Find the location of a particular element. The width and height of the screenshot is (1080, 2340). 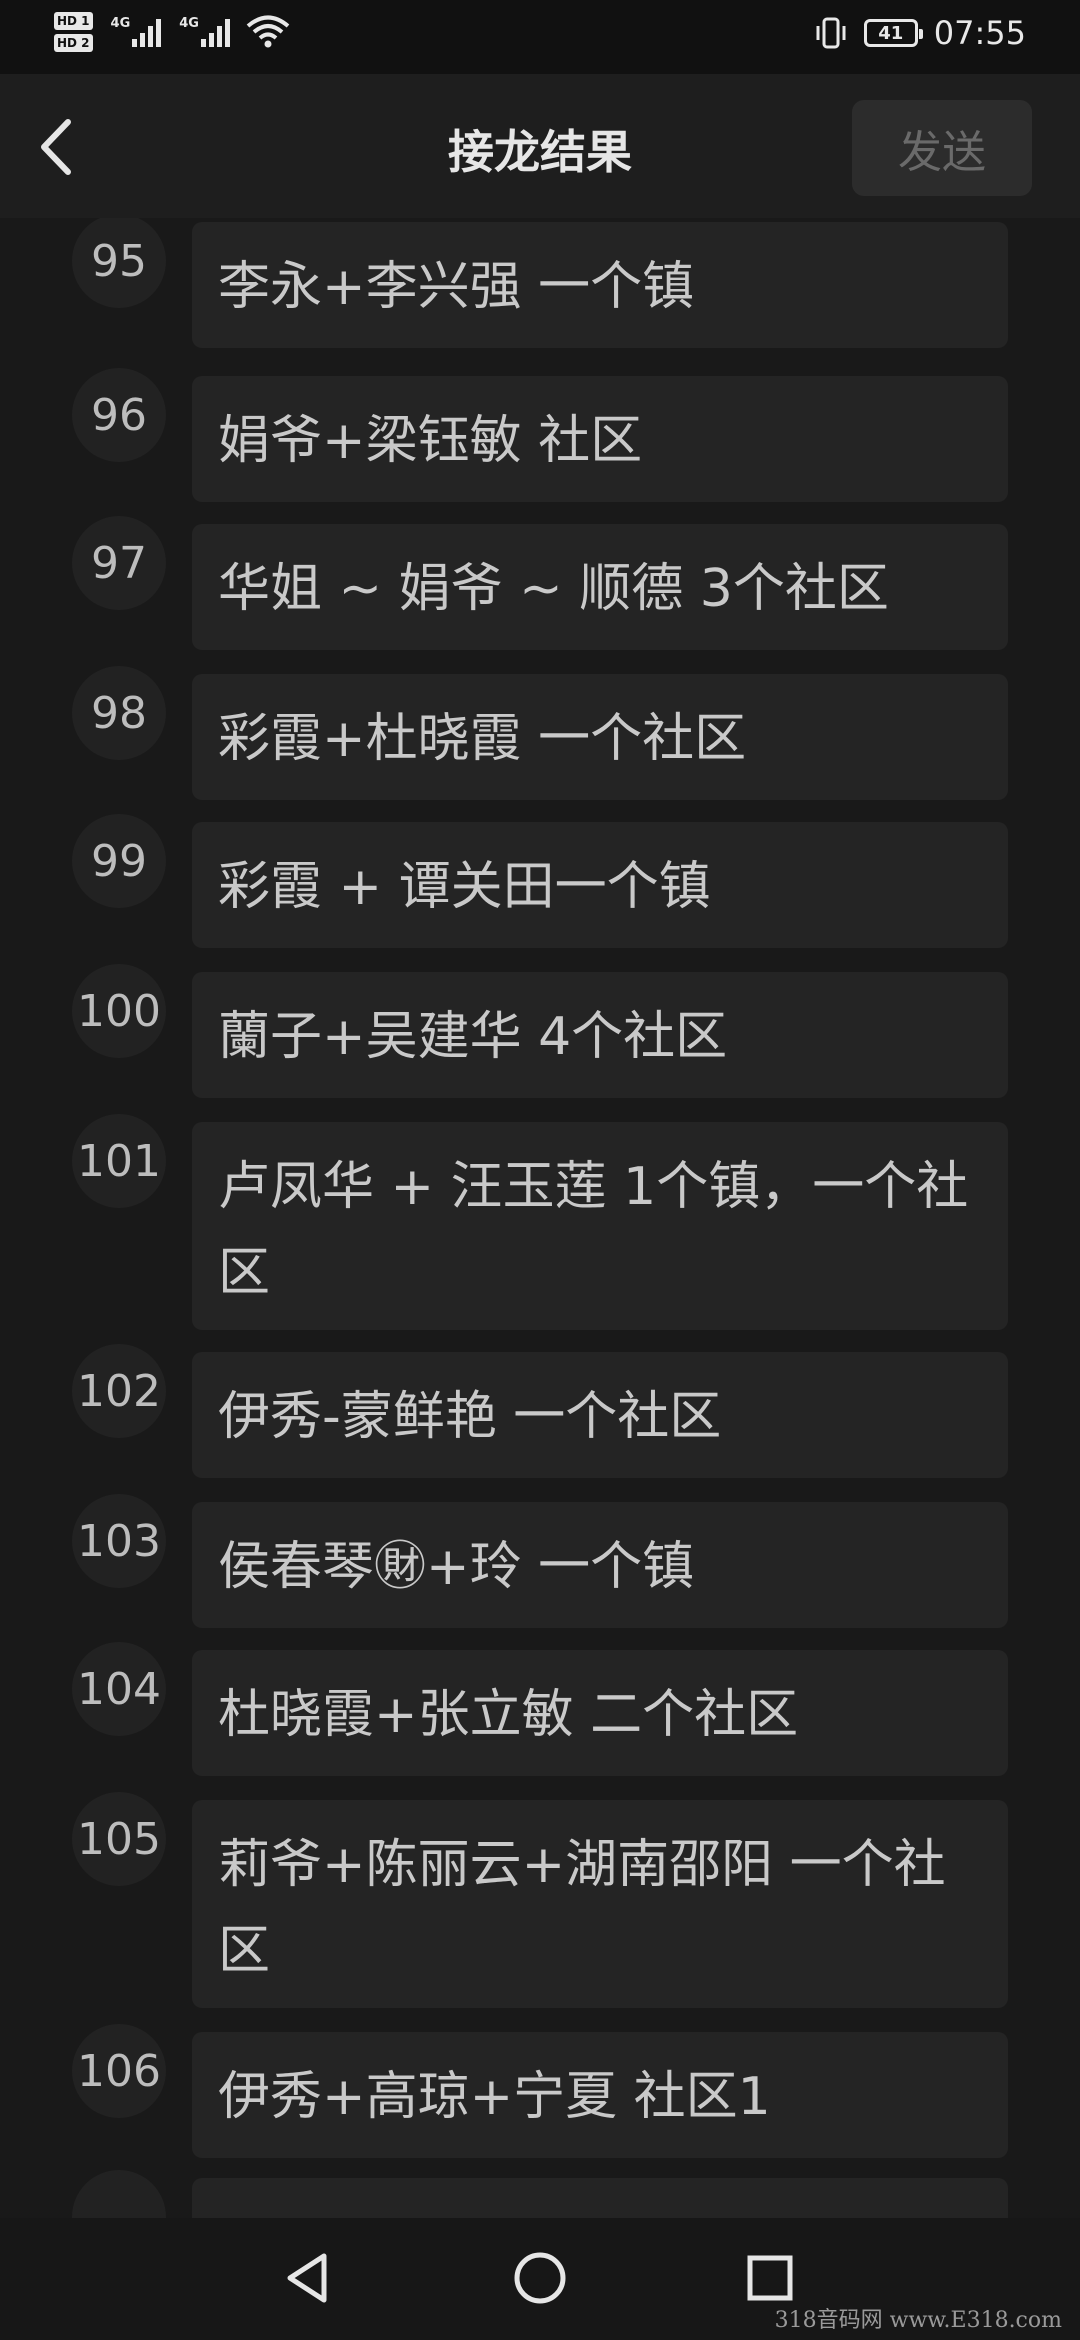

status-right: 41 07:55 is located at coordinates (920, 33).